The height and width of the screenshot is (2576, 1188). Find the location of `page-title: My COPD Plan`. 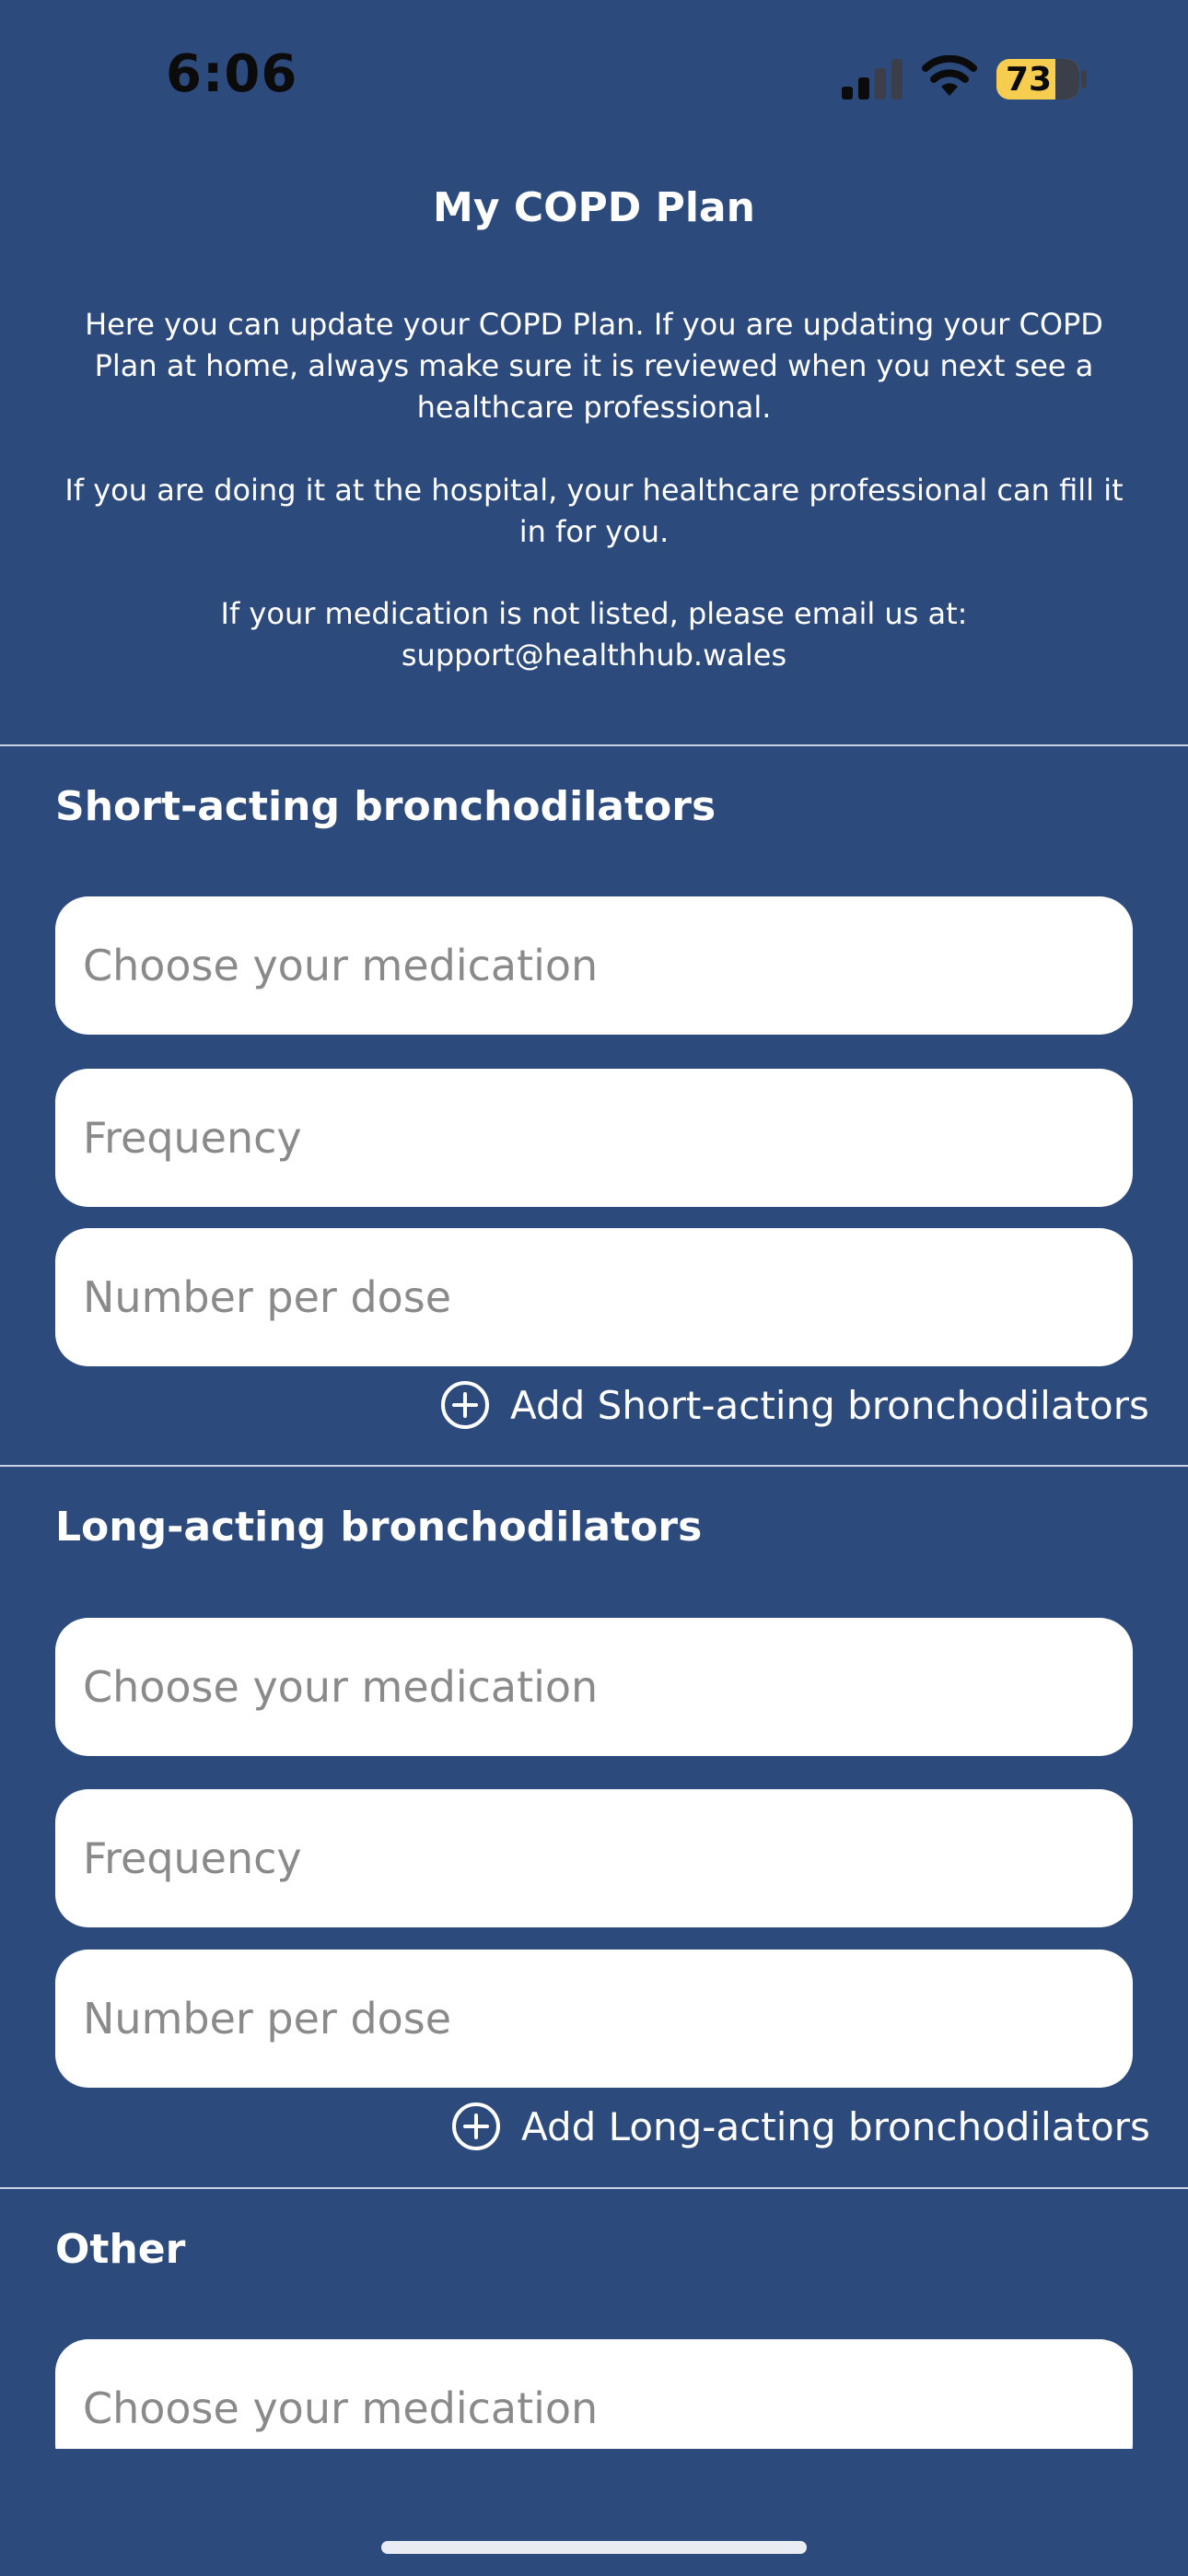

page-title: My COPD Plan is located at coordinates (594, 207).